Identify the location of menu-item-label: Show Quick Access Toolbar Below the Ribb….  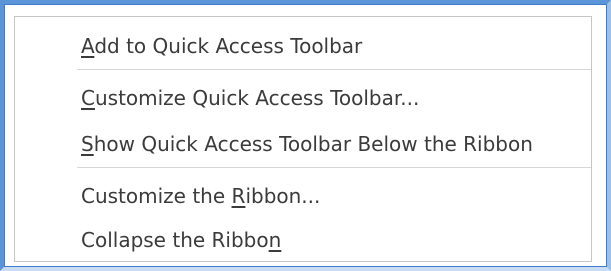
(307, 144).